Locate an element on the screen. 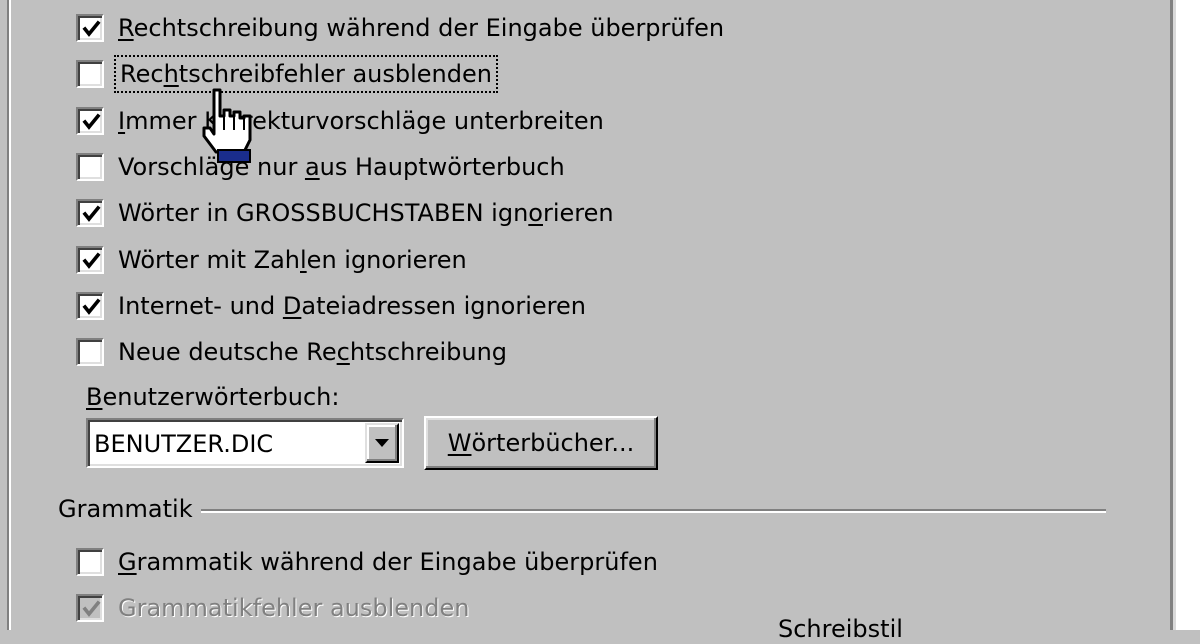  mnemonic-letter: h is located at coordinates (171, 74).